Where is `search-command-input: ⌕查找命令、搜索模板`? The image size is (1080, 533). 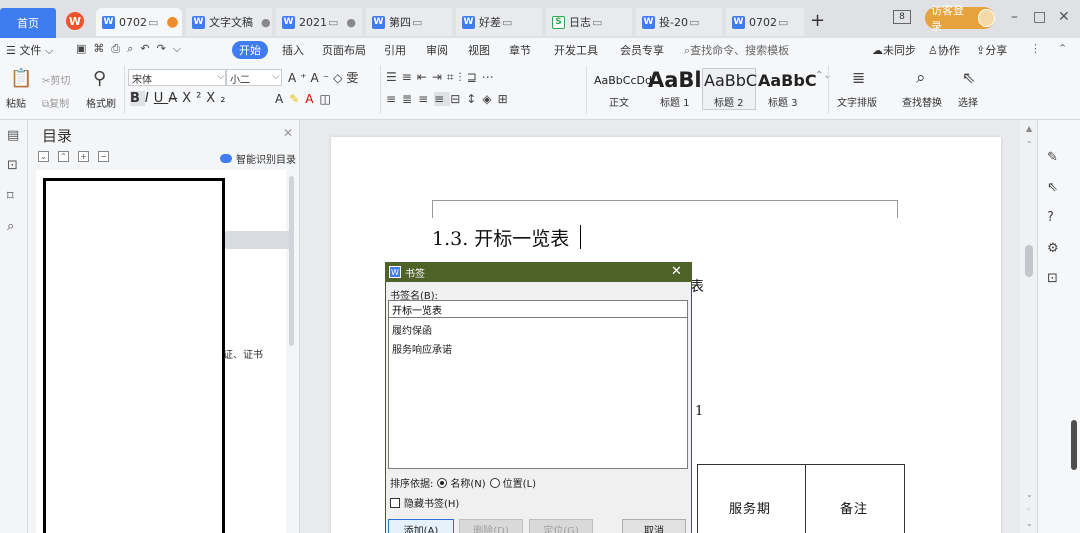
search-command-input: ⌕查找命令、搜索模板 is located at coordinates (736, 50).